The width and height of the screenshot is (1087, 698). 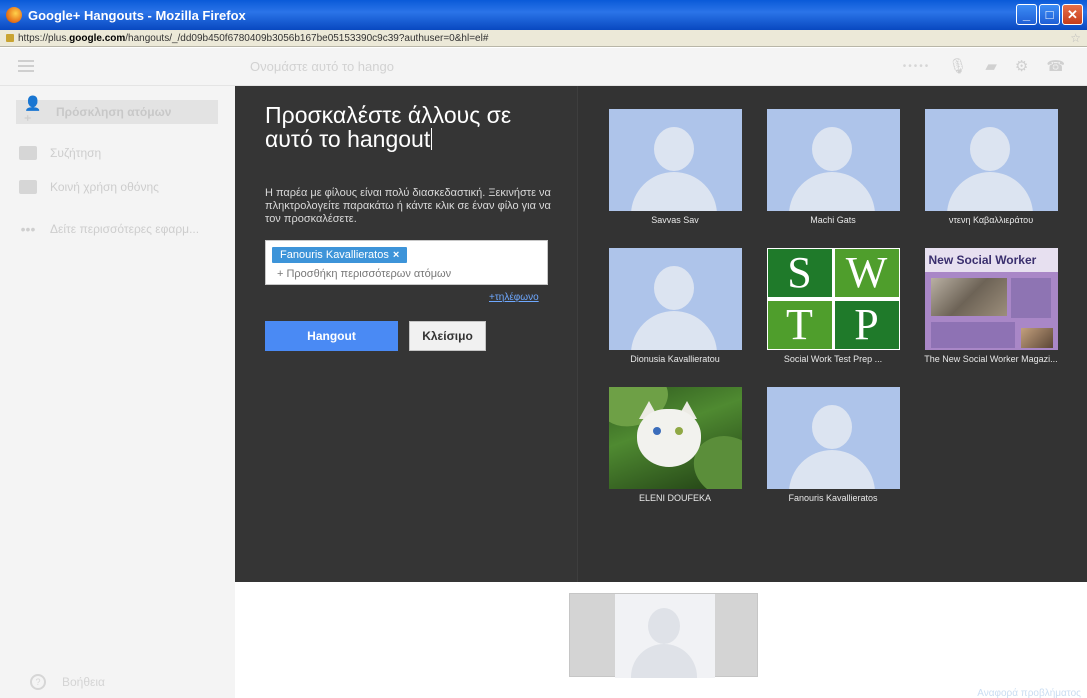 What do you see at coordinates (14, 15) in the screenshot?
I see `firefox-icon` at bounding box center [14, 15].